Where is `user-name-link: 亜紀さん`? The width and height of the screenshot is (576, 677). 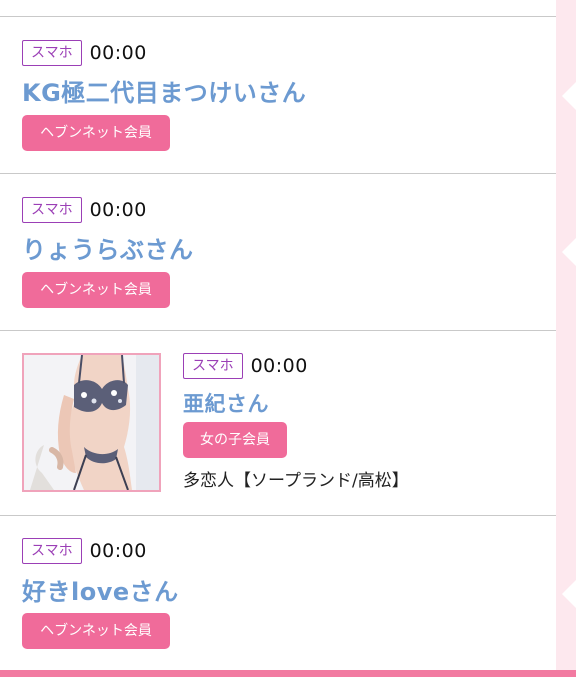 user-name-link: 亜紀さん is located at coordinates (226, 403).